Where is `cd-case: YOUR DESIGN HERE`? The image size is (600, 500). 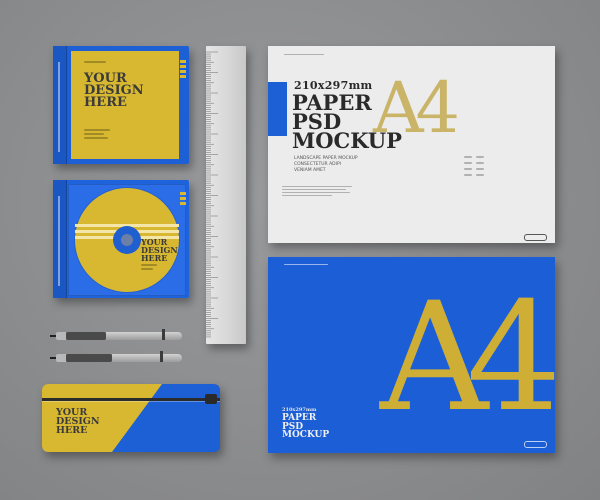 cd-case: YOUR DESIGN HERE is located at coordinates (121, 105).